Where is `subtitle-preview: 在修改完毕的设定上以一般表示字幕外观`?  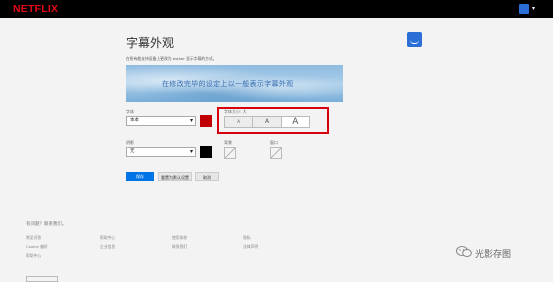
subtitle-preview: 在修改完毕的设定上以一般表示字幕外观 is located at coordinates (234, 83).